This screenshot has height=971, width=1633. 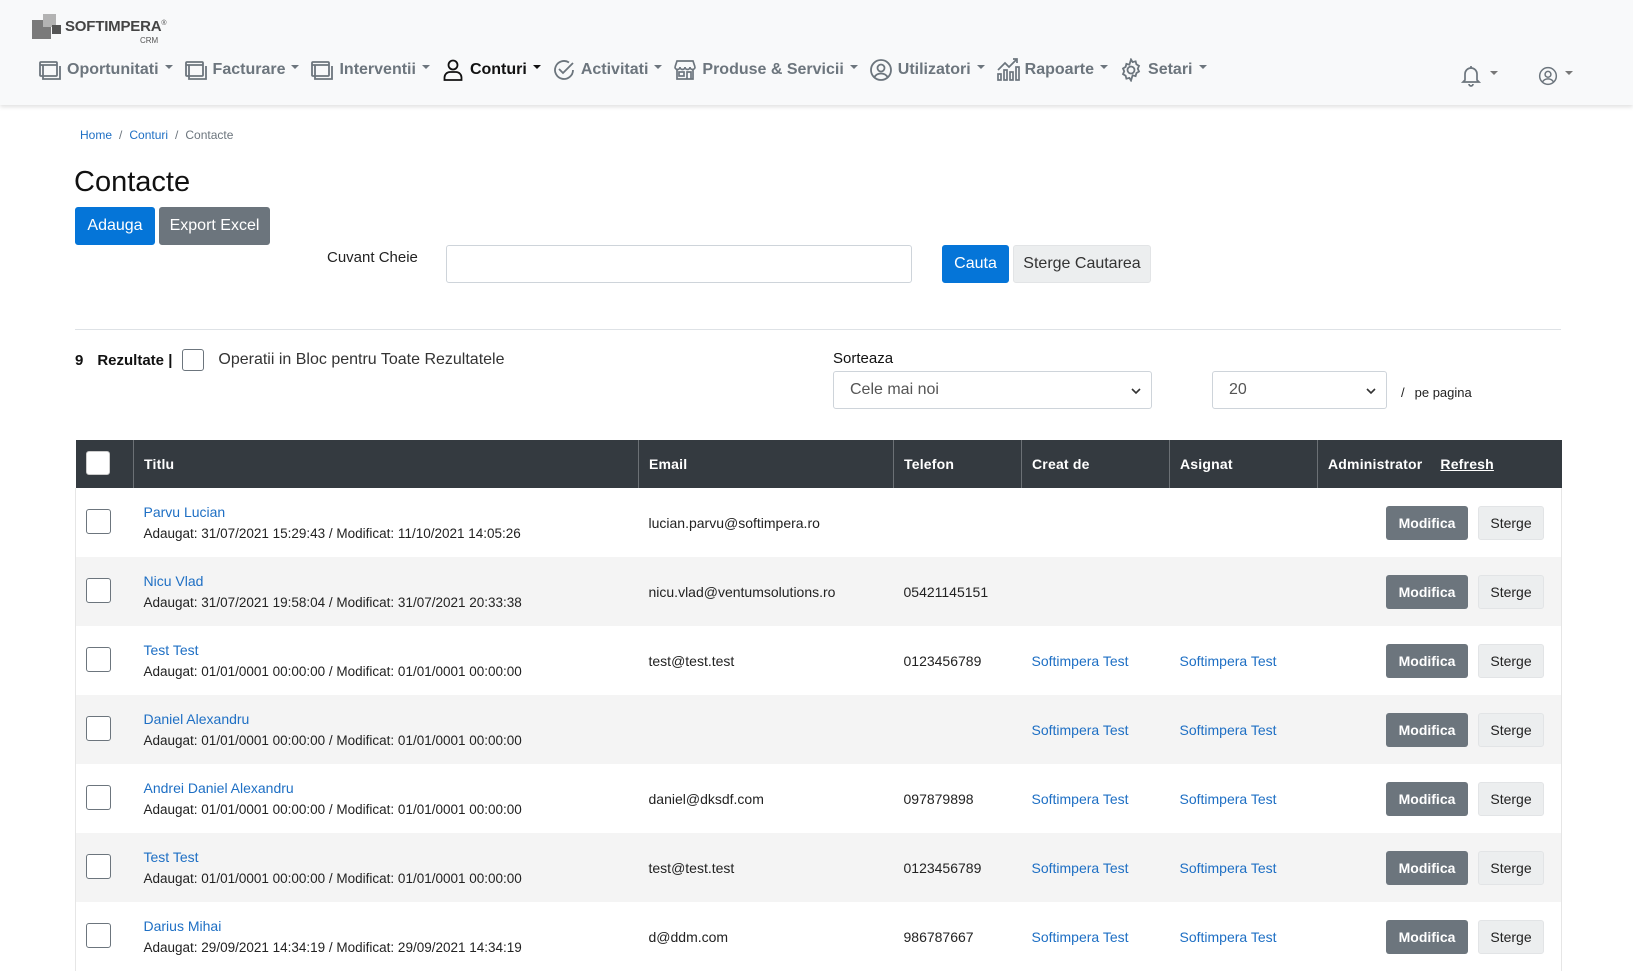 I want to click on nav-utilizatori: Utilizatori, so click(x=927, y=70).